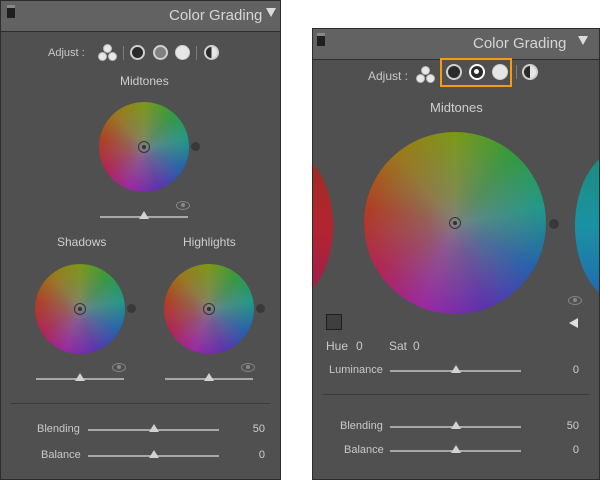 This screenshot has width=600, height=480. I want to click on highlights-wheel-partial, so click(587, 226).